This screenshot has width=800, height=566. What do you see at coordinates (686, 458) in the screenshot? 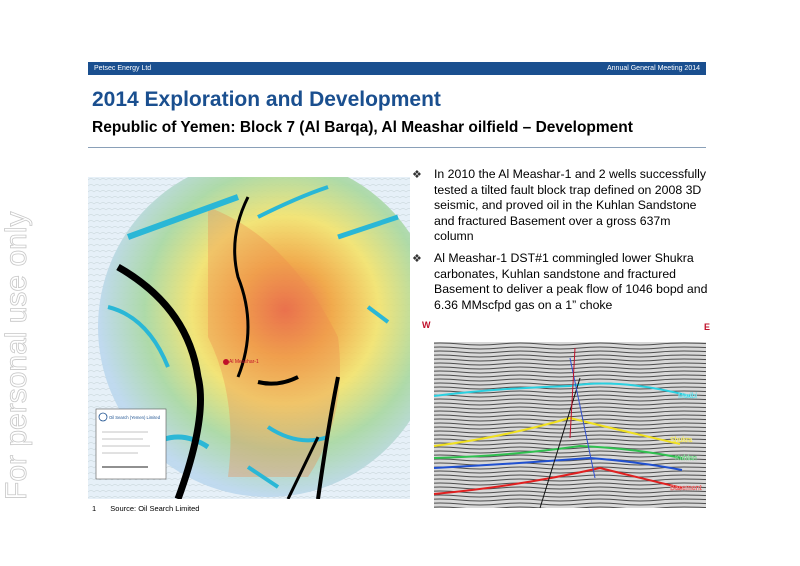
I see `horizon-label: Kuhlan` at bounding box center [686, 458].